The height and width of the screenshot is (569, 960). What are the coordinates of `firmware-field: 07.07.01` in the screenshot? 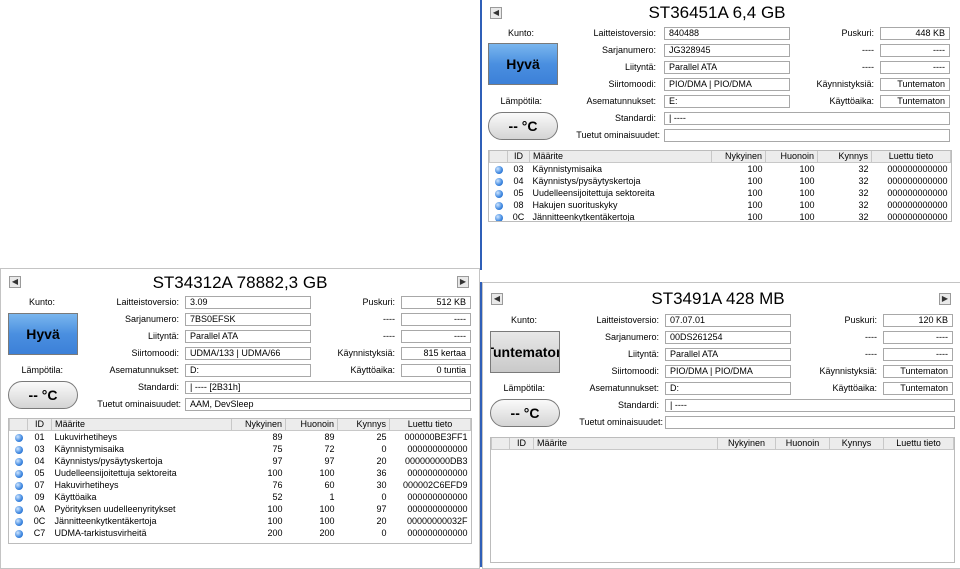 It's located at (728, 320).